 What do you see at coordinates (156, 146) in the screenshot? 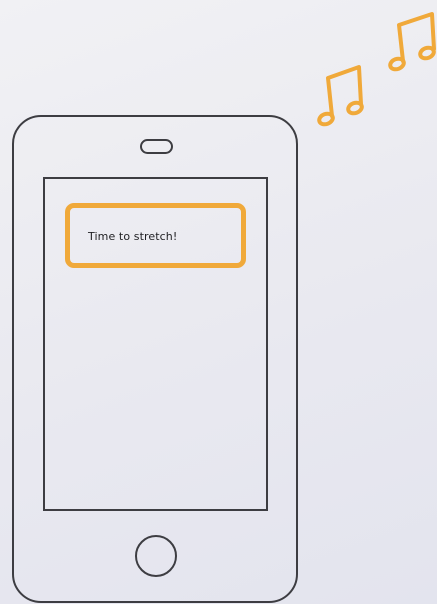
I see `speaker-slot-icon` at bounding box center [156, 146].